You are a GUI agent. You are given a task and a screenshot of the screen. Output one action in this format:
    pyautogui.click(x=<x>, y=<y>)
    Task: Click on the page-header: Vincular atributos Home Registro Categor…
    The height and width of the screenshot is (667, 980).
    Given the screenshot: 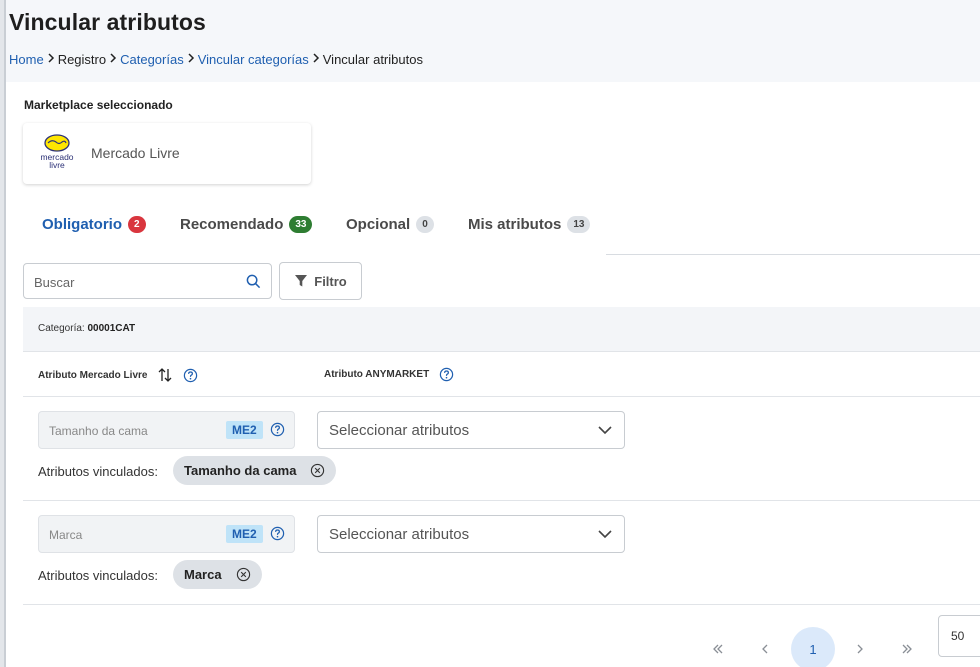 What is the action you would take?
    pyautogui.click(x=494, y=41)
    